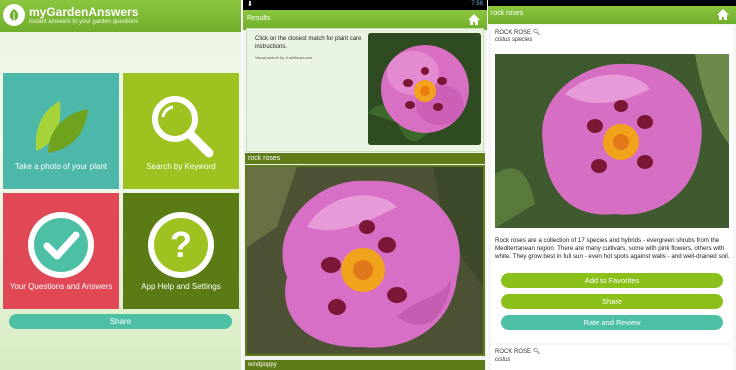  Describe the element at coordinates (365, 5) in the screenshot. I see `status-bar: 7:58 ⬇` at that location.